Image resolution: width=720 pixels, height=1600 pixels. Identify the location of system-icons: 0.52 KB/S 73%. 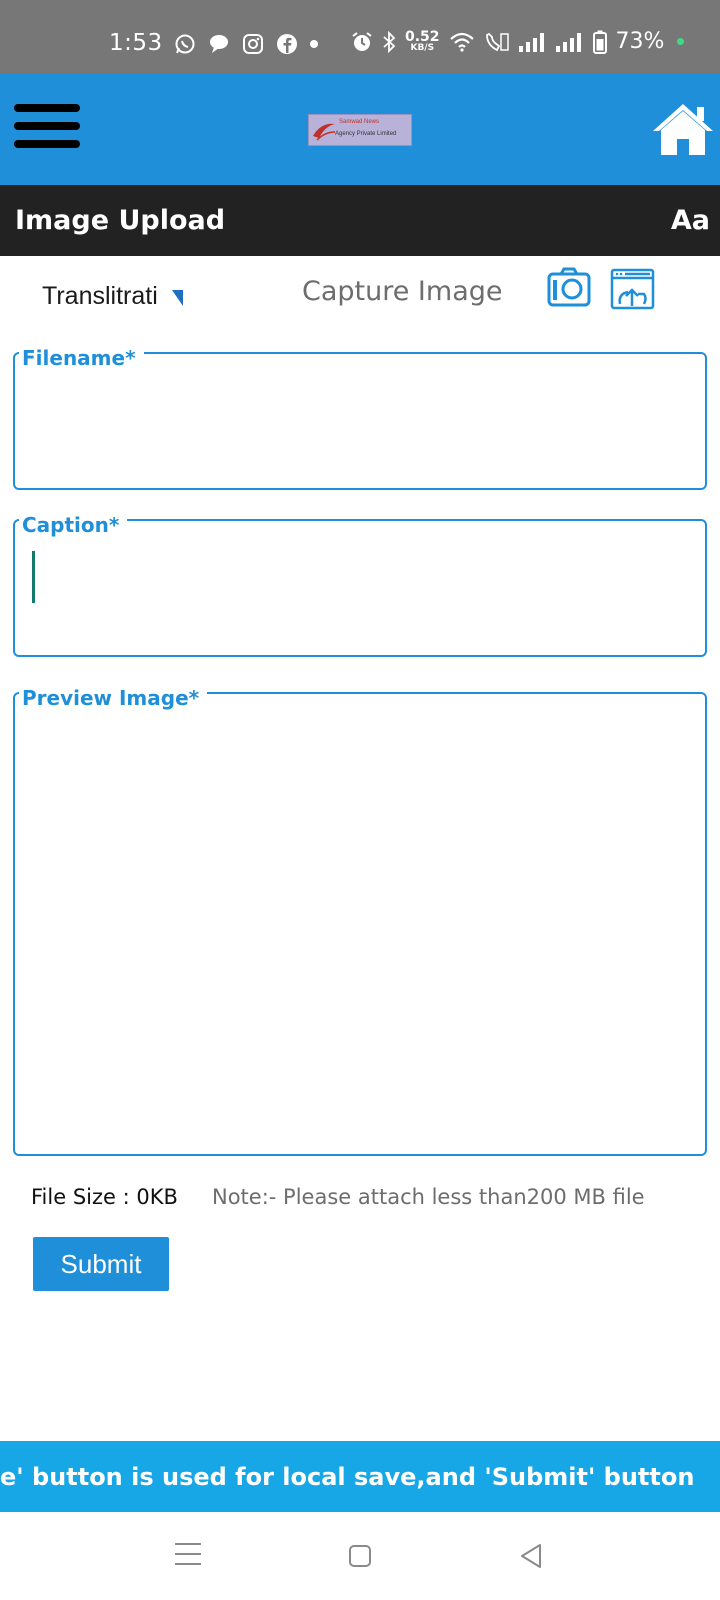
(518, 41).